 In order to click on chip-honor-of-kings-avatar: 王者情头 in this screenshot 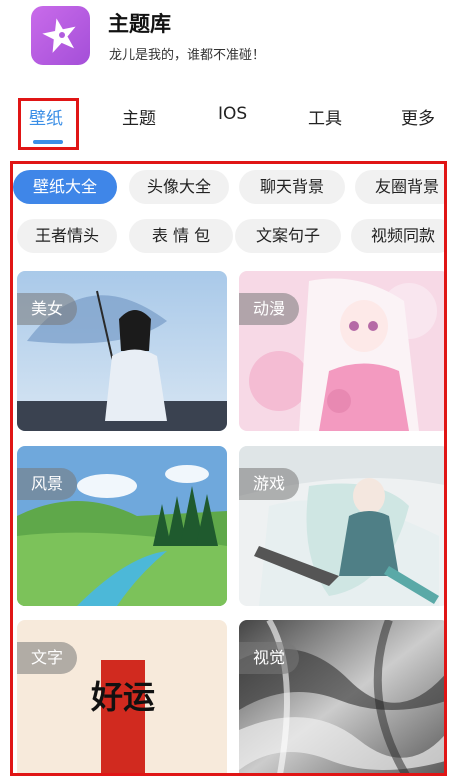, I will do `click(67, 236)`.